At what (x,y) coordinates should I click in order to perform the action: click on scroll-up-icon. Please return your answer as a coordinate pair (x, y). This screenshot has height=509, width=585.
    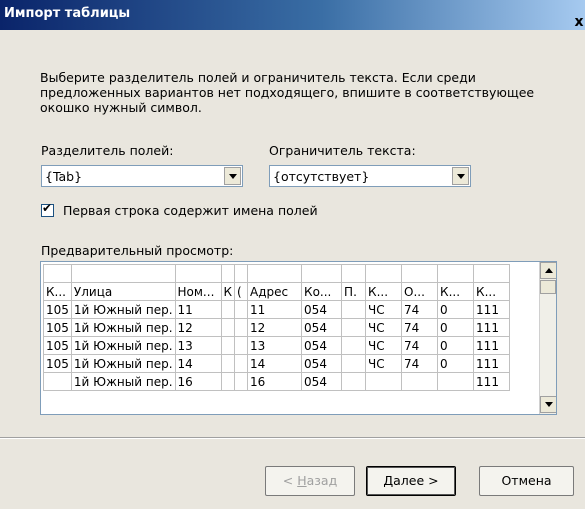
    Looking at the image, I should click on (548, 270).